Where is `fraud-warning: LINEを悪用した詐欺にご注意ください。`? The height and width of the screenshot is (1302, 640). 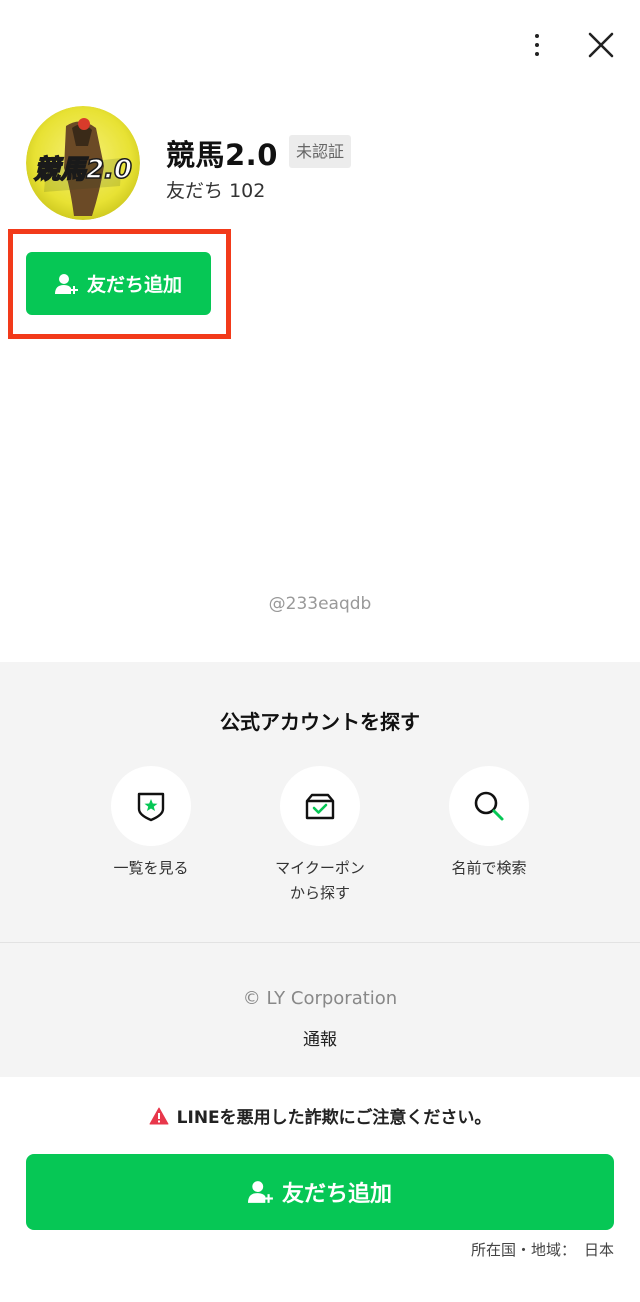
fraud-warning: LINEを悪用した詐欺にご注意ください。 is located at coordinates (320, 1115).